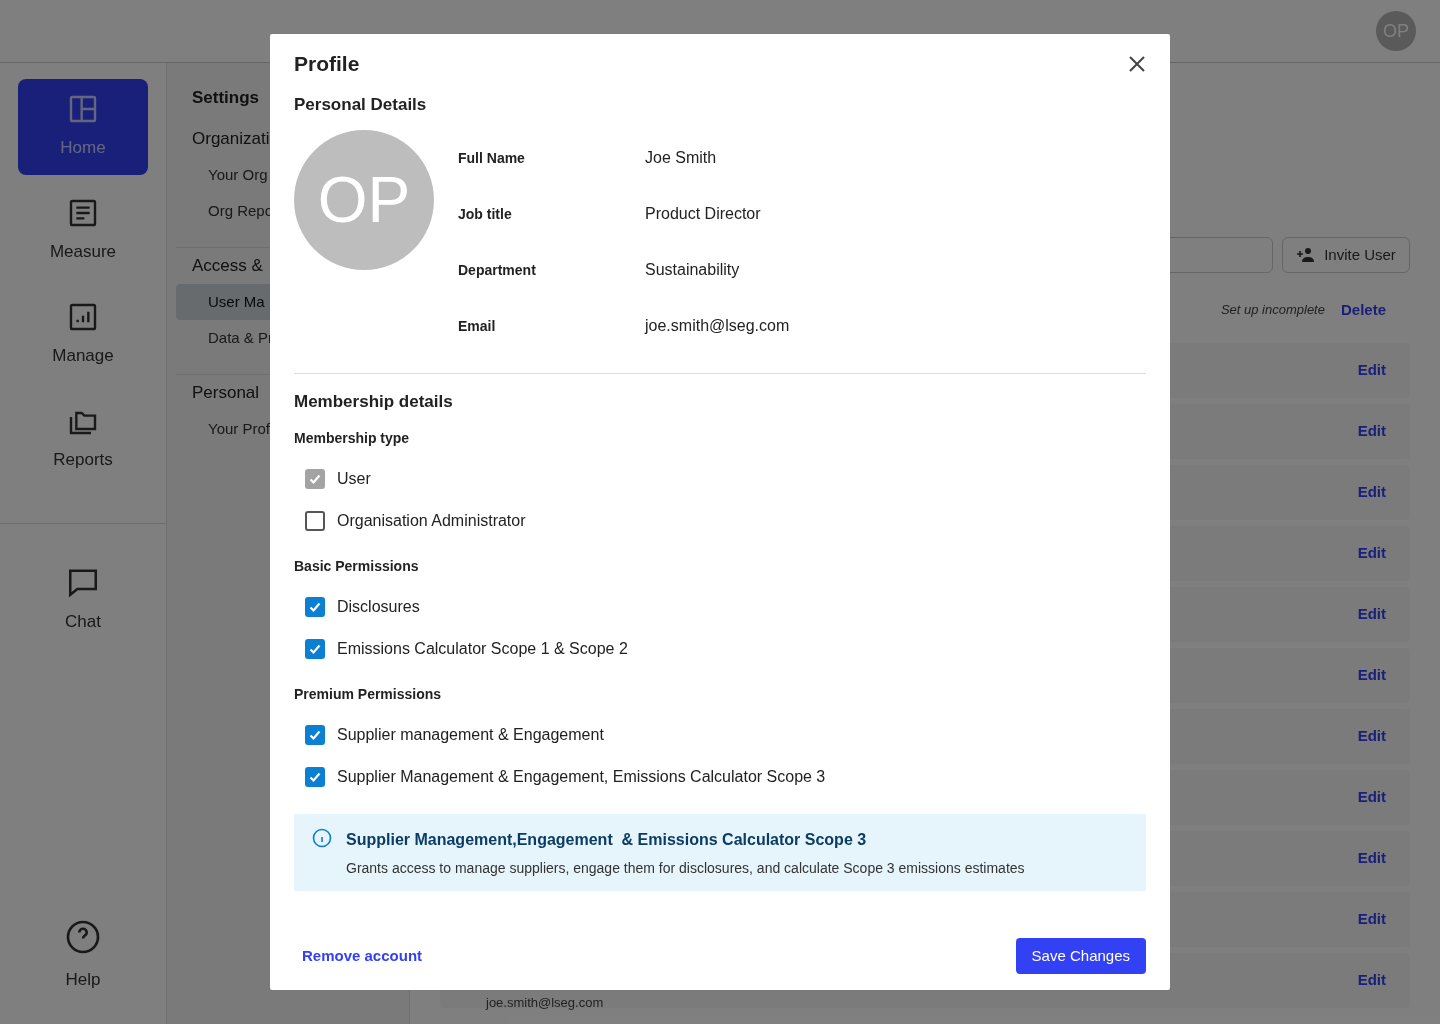 The image size is (1440, 1024). I want to click on field-label: Email, so click(477, 326).